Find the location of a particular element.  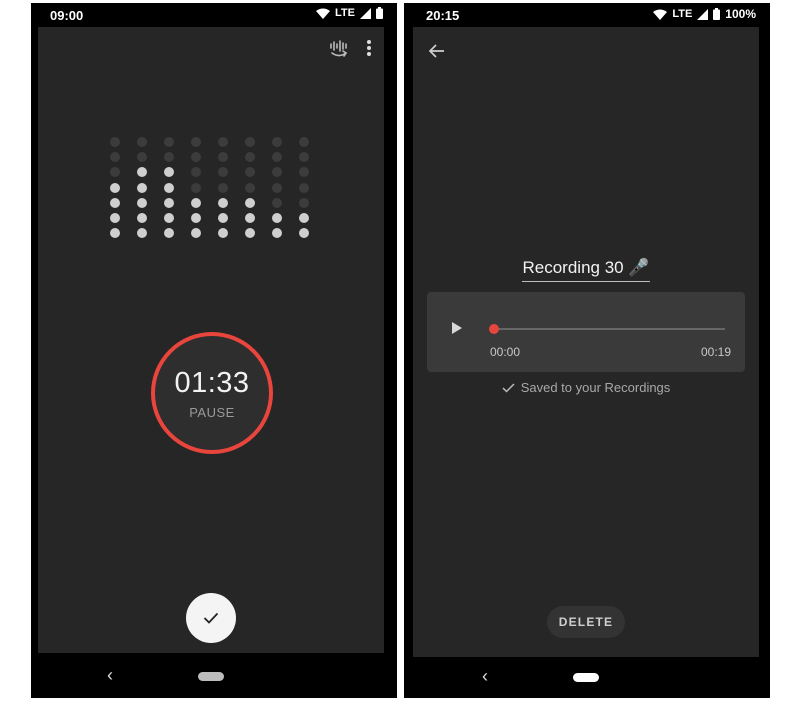

top-action-bar is located at coordinates (350, 48).